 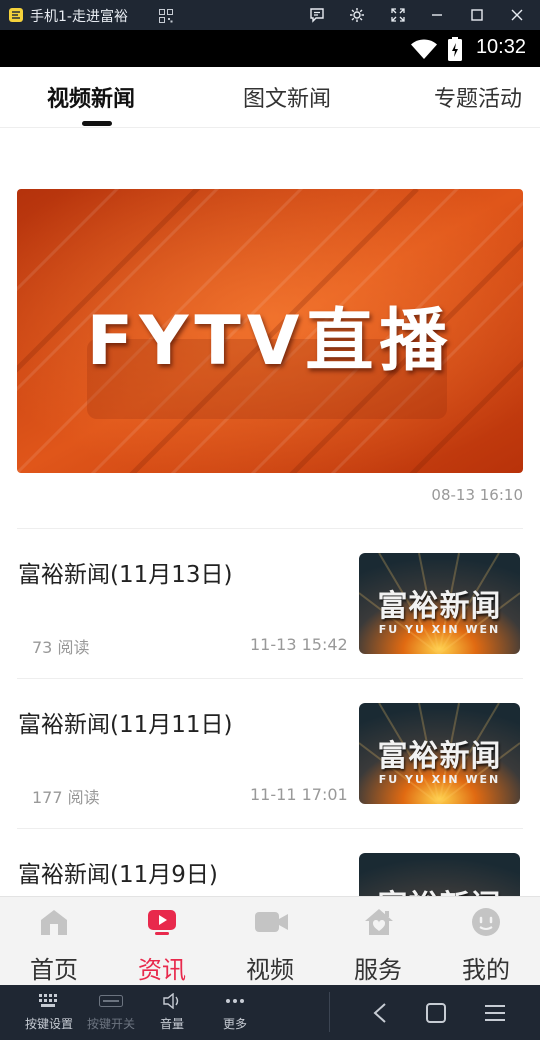 I want to click on banner-timestamp: 08-13 16:10, so click(x=477, y=495).